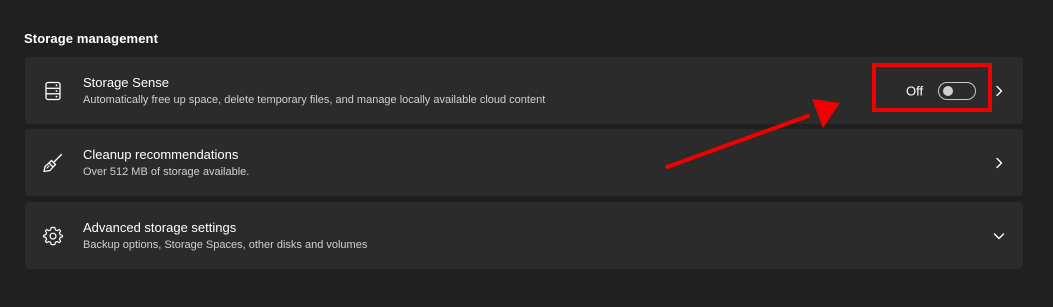 The height and width of the screenshot is (307, 1053). I want to click on storage-sense-title: Storage Sense, so click(126, 82).